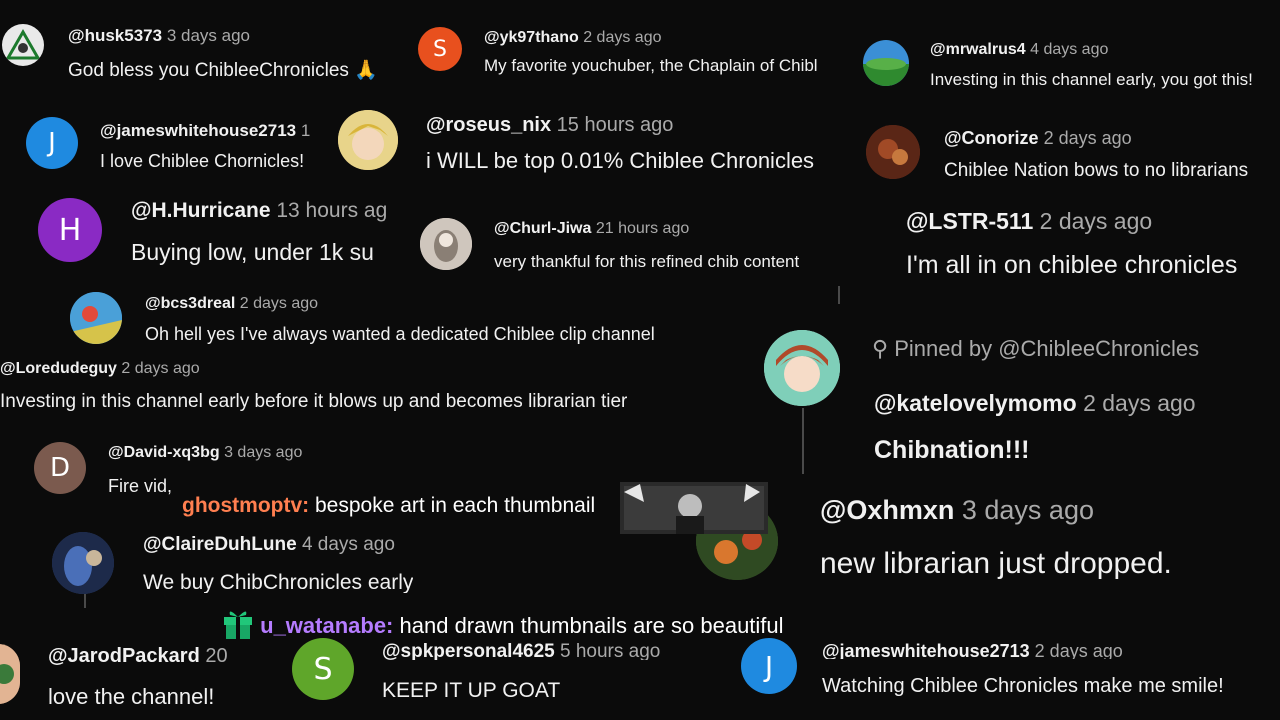 The width and height of the screenshot is (1280, 720). I want to click on chat-username: u_watanabe:, so click(326, 625).